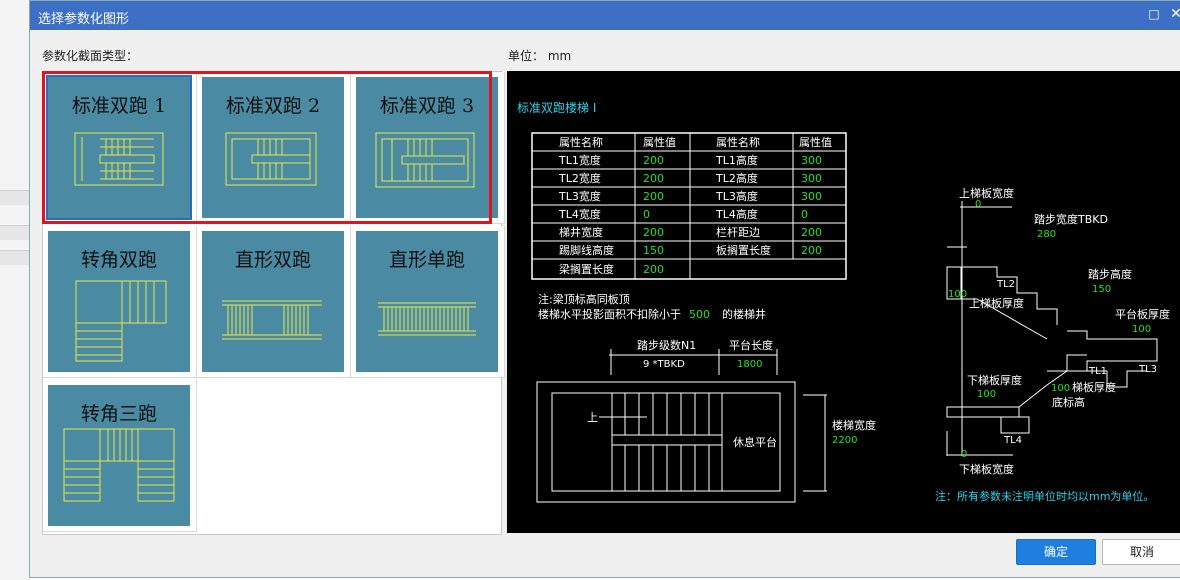 The width and height of the screenshot is (1180, 580). I want to click on maximize-icon: □, so click(1154, 14).